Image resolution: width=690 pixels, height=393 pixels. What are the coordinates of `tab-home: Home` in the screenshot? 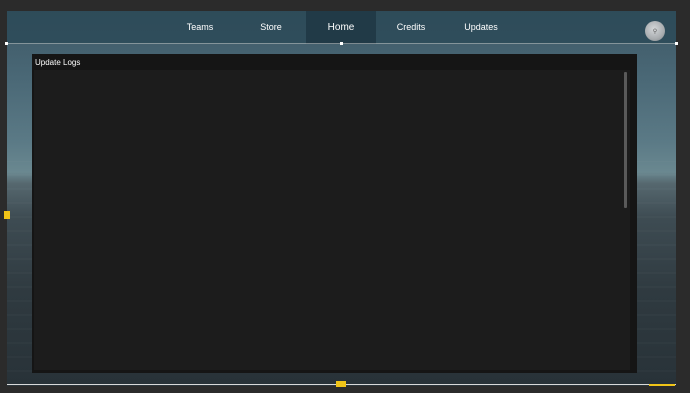 It's located at (341, 27).